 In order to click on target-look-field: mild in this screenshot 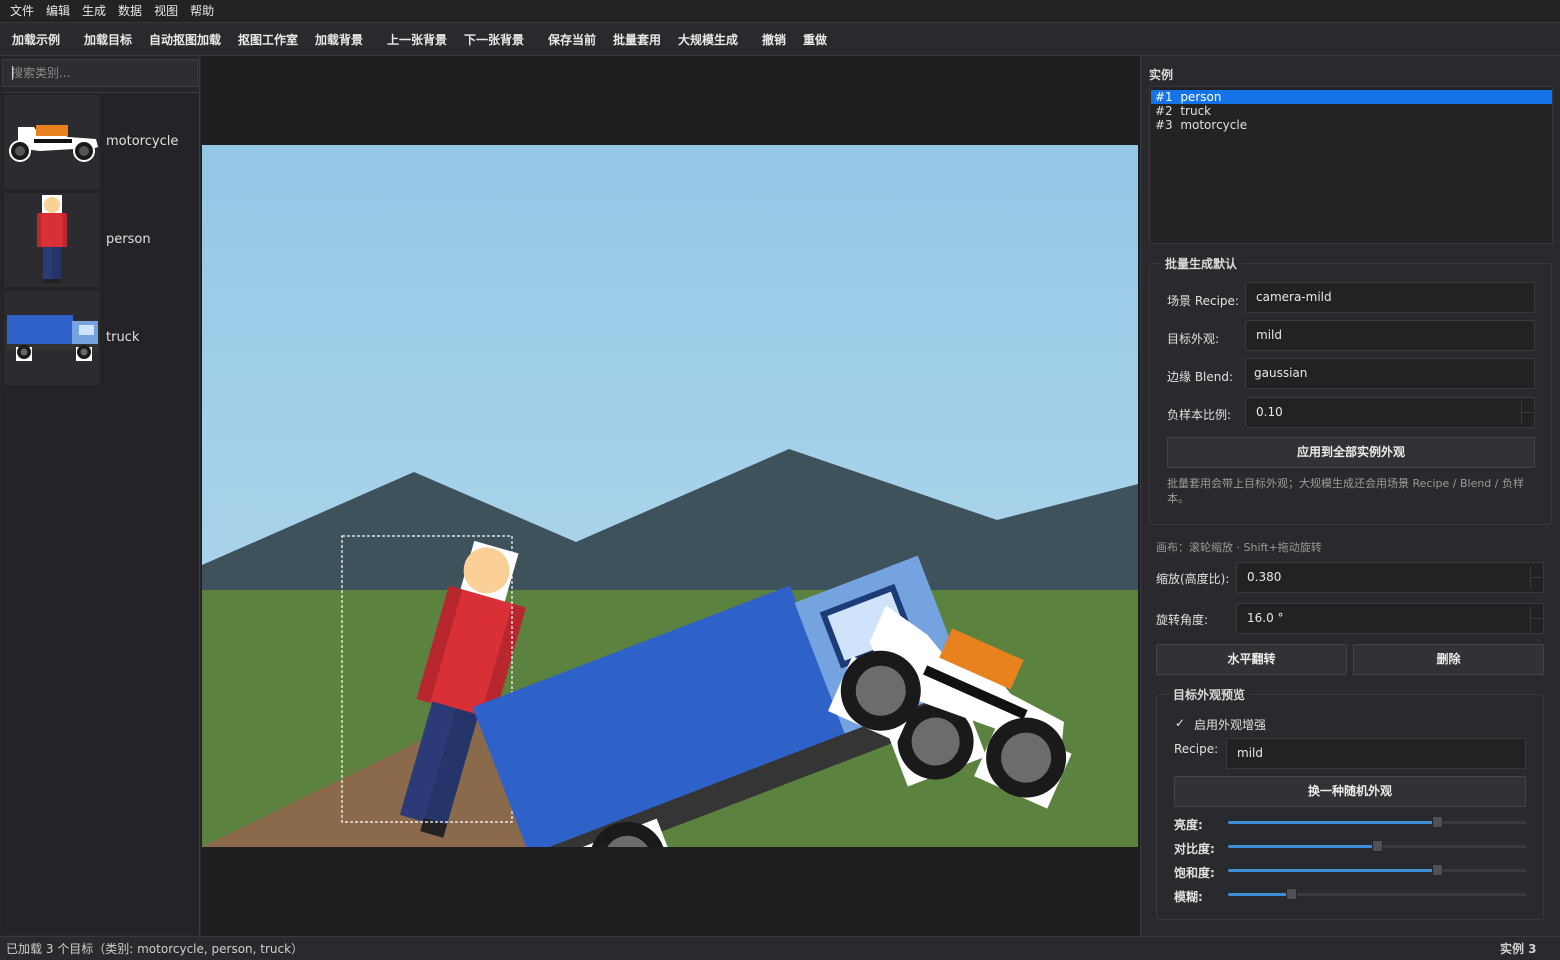, I will do `click(1390, 335)`.